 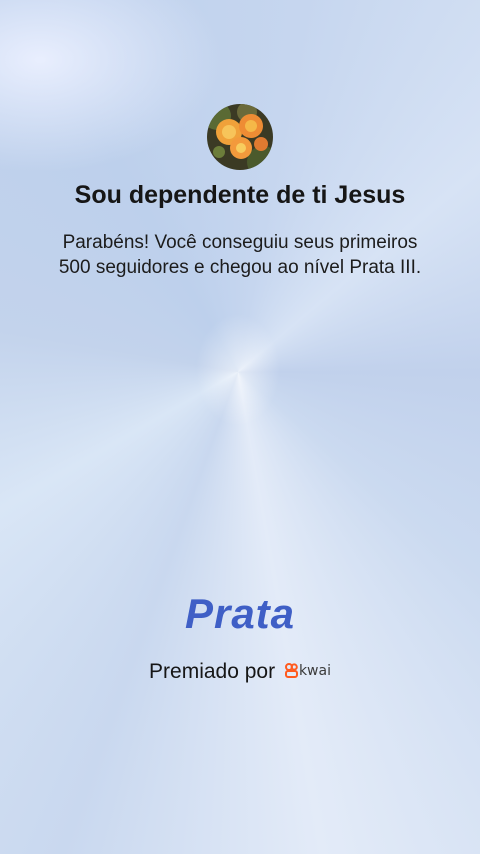 I want to click on level-badge-text: Prata, so click(x=240, y=613).